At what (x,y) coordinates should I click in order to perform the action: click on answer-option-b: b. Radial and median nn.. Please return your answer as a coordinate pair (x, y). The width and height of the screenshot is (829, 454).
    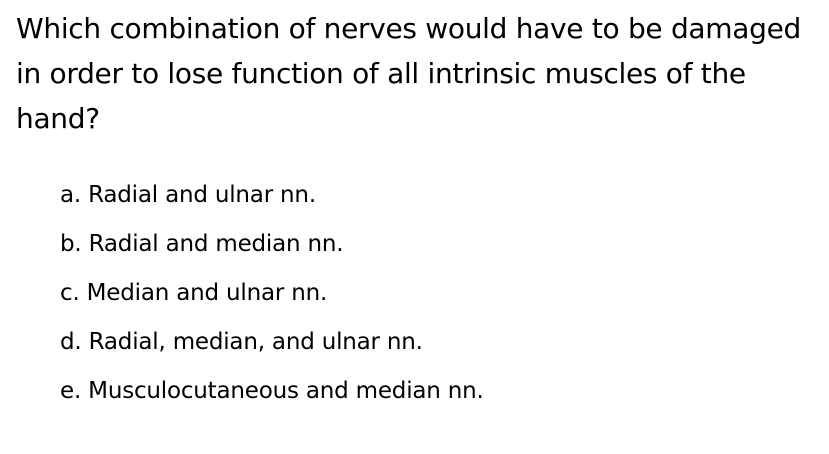
    Looking at the image, I should click on (202, 244).